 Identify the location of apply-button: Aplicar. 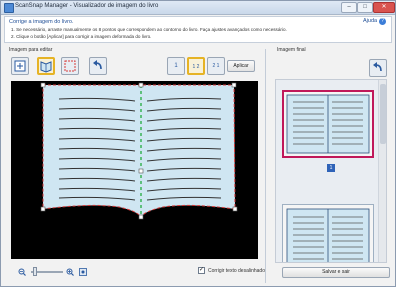
(241, 66).